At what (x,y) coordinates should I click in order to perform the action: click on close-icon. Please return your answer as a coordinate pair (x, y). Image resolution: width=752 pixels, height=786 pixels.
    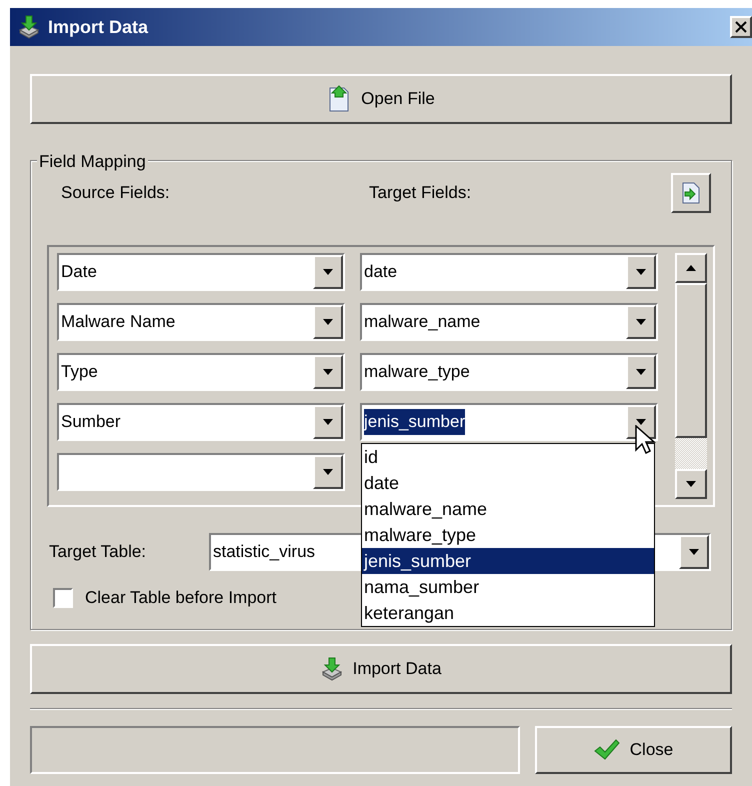
    Looking at the image, I should click on (741, 27).